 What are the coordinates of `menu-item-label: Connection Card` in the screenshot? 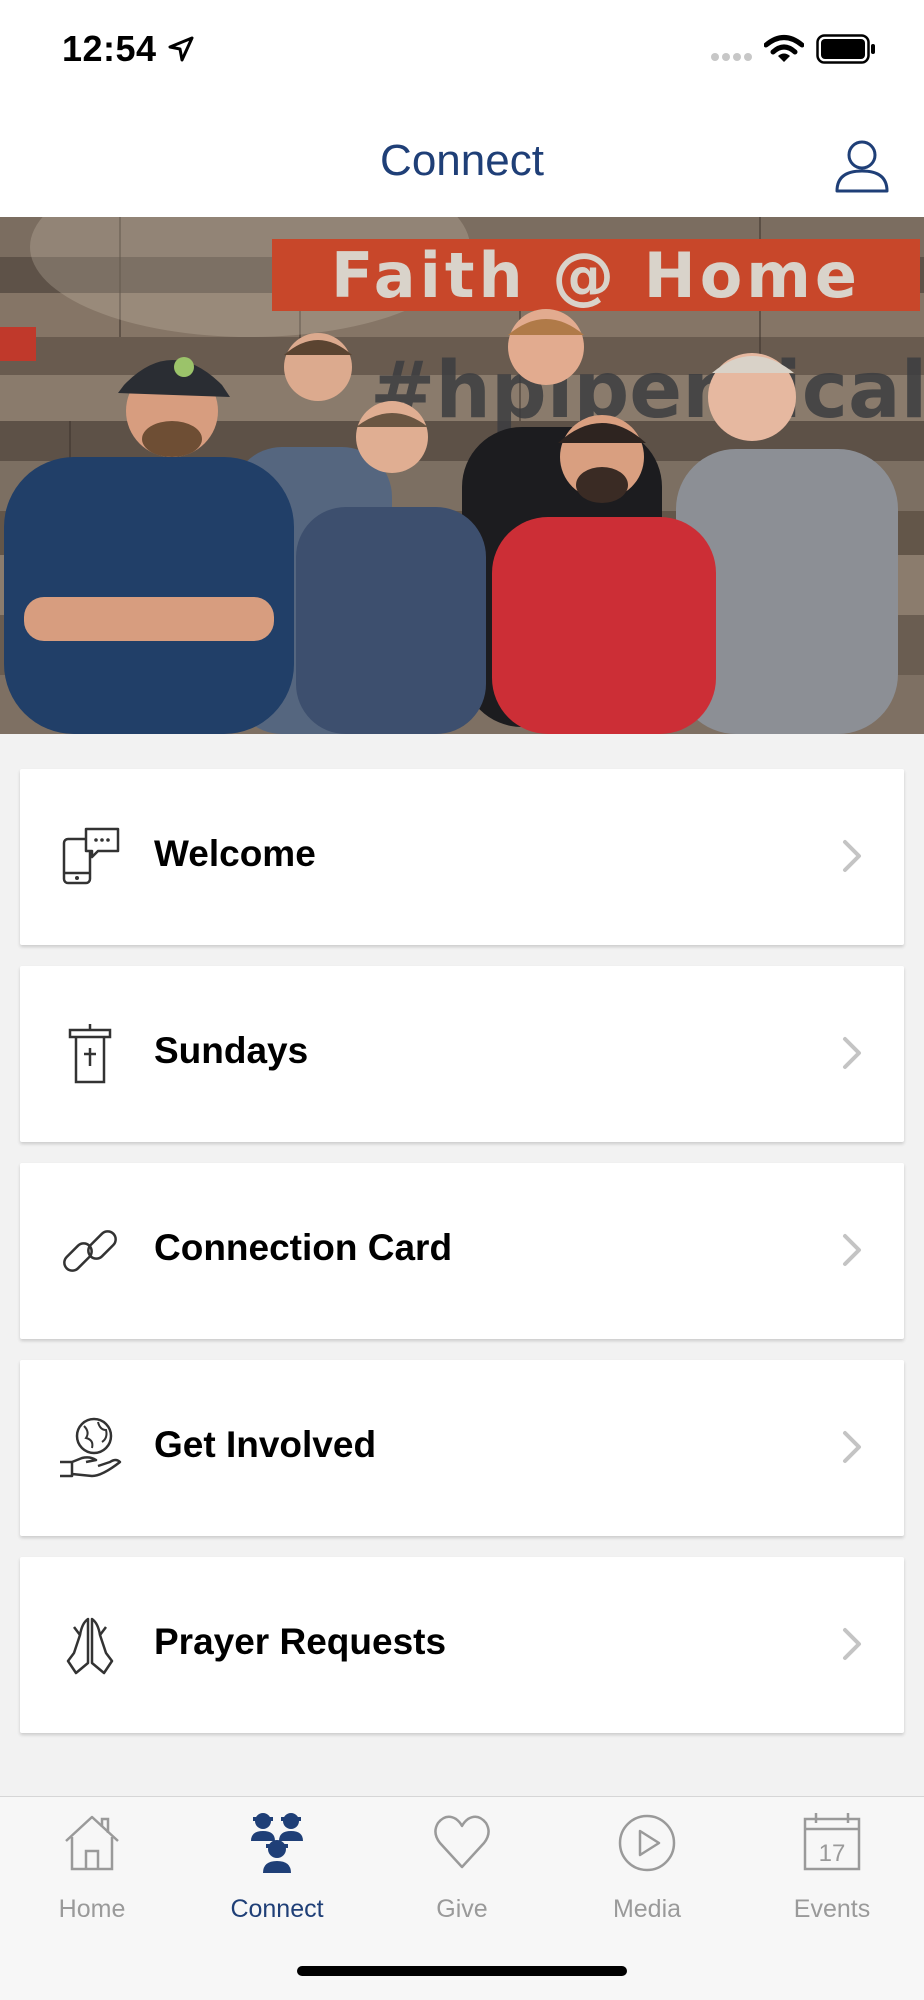 It's located at (303, 1247).